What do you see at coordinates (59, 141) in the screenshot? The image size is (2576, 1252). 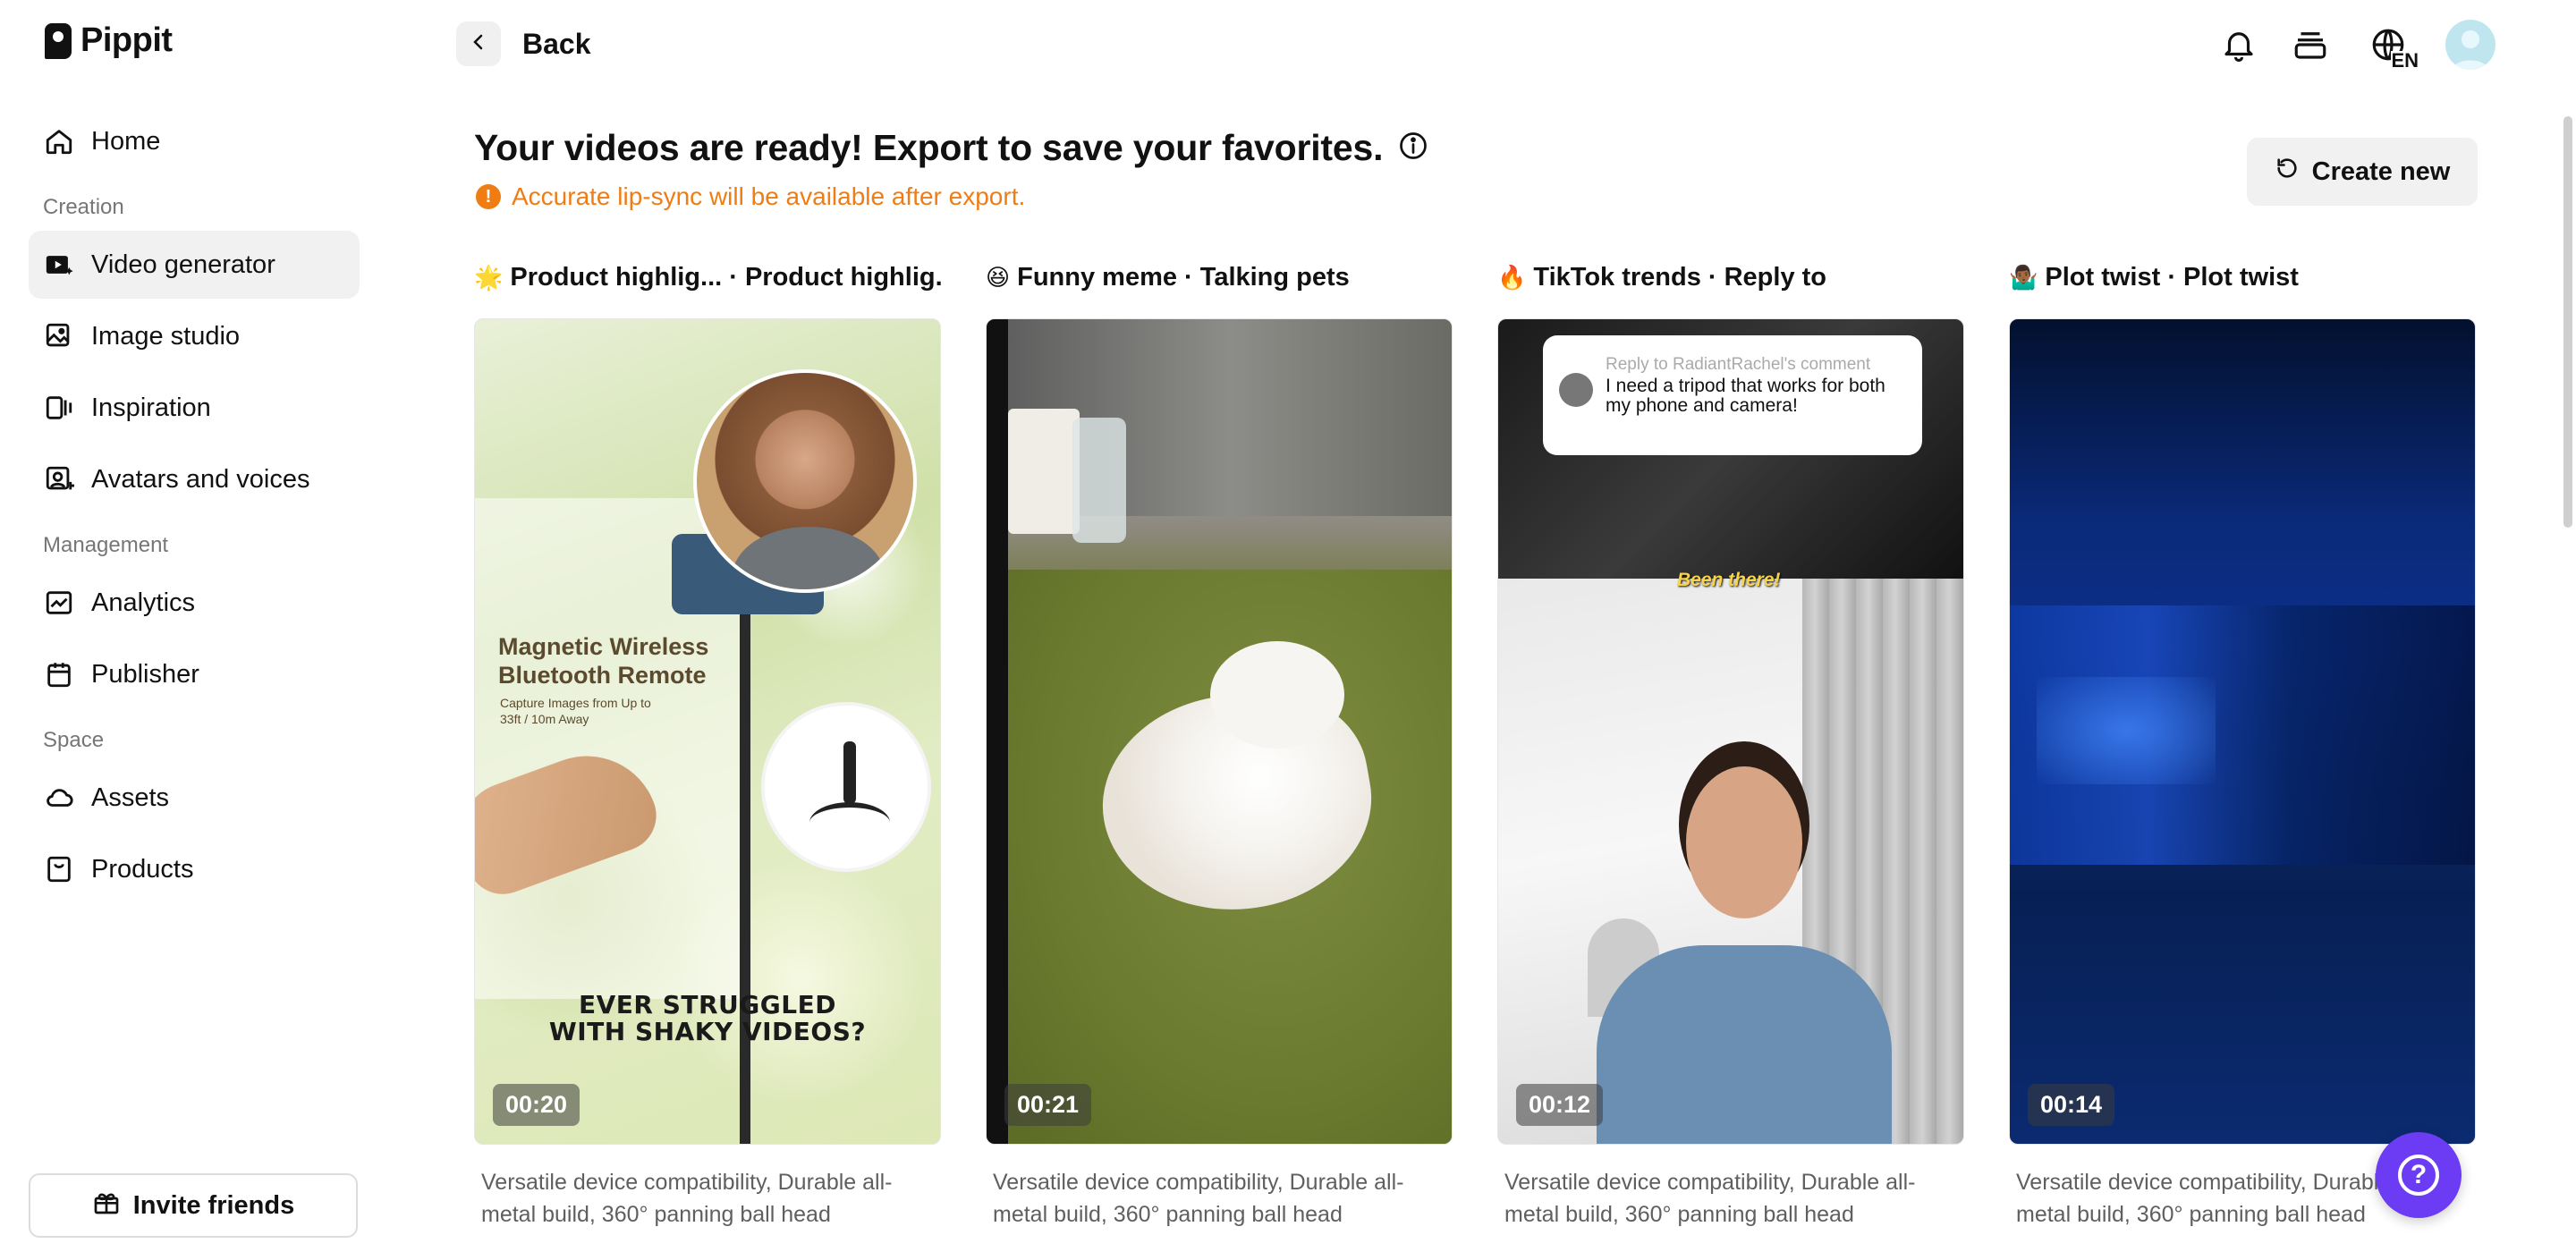 I see `home-icon` at bounding box center [59, 141].